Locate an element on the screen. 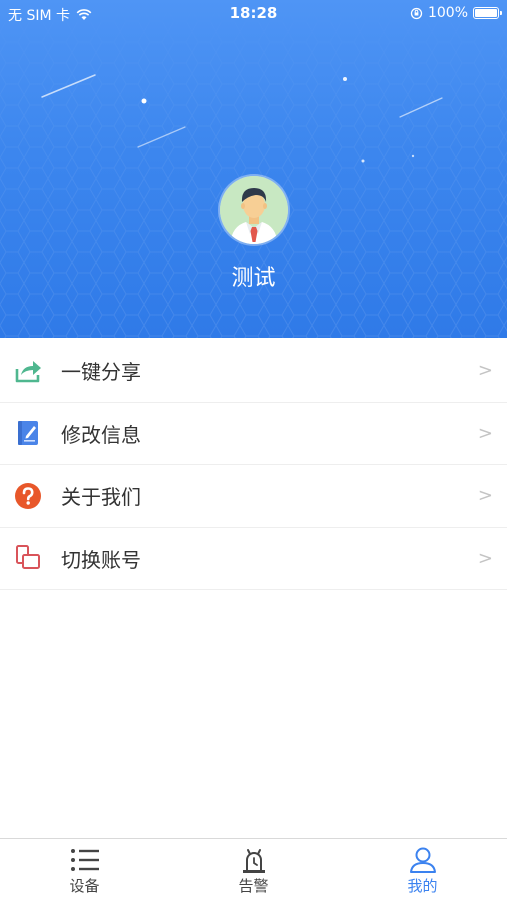 This screenshot has height=900, width=507. edit-document-icon is located at coordinates (28, 433).